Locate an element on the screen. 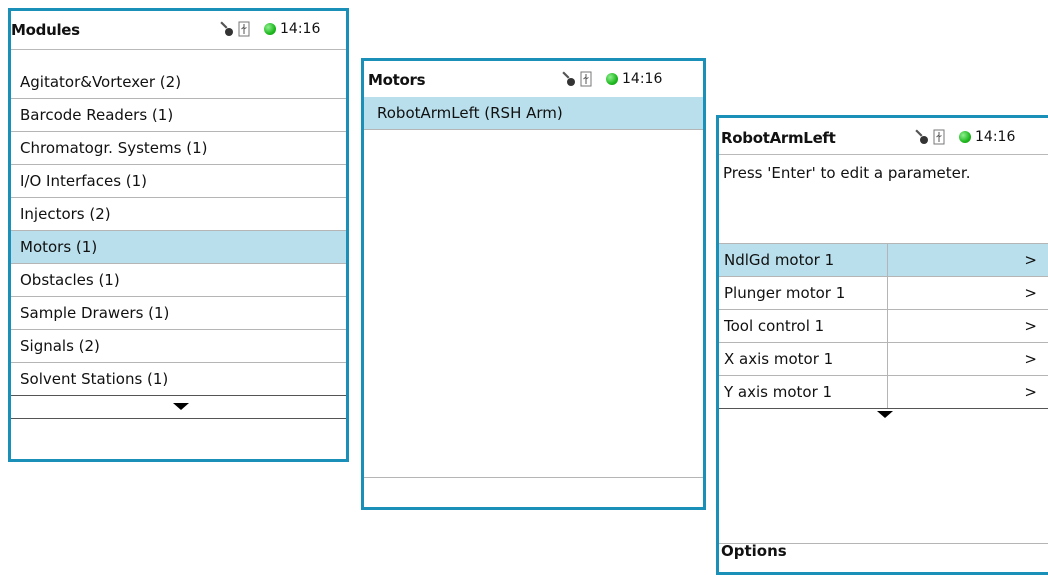  options-softkey: Options is located at coordinates (754, 551).